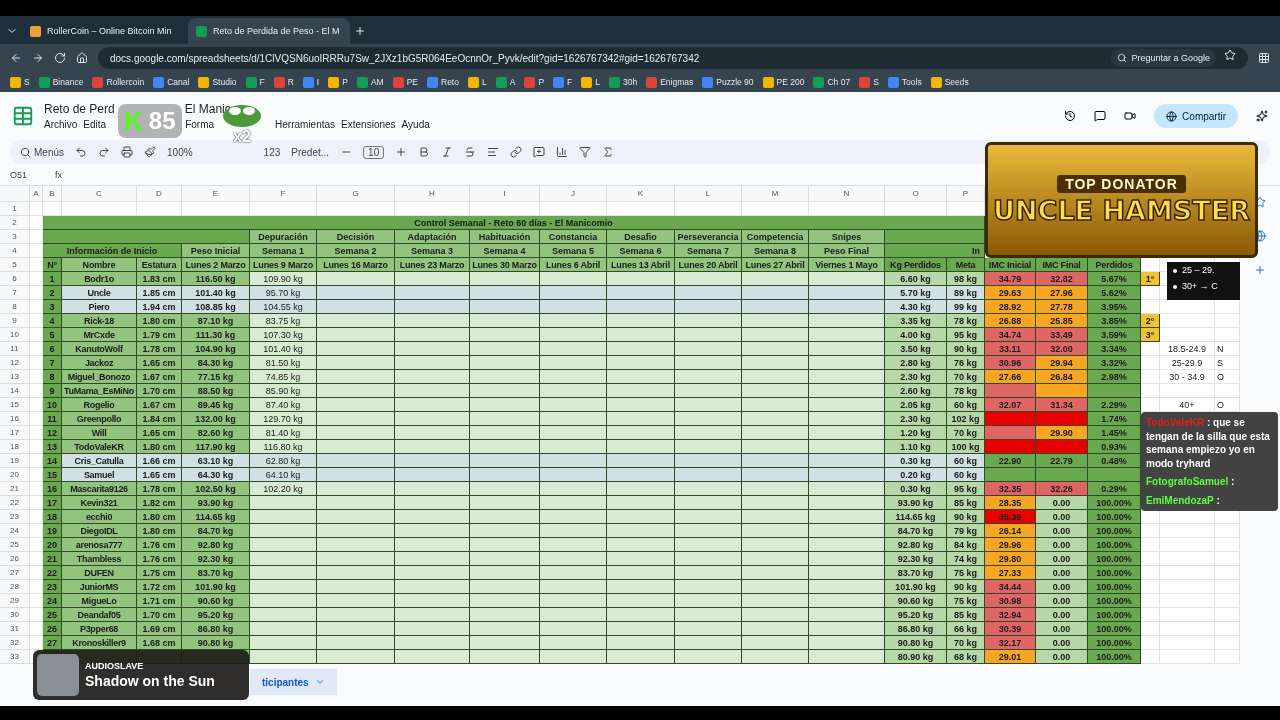 The image size is (1280, 720). Describe the element at coordinates (1062, 461) in the screenshot. I see `imc-cell: 22.79` at that location.